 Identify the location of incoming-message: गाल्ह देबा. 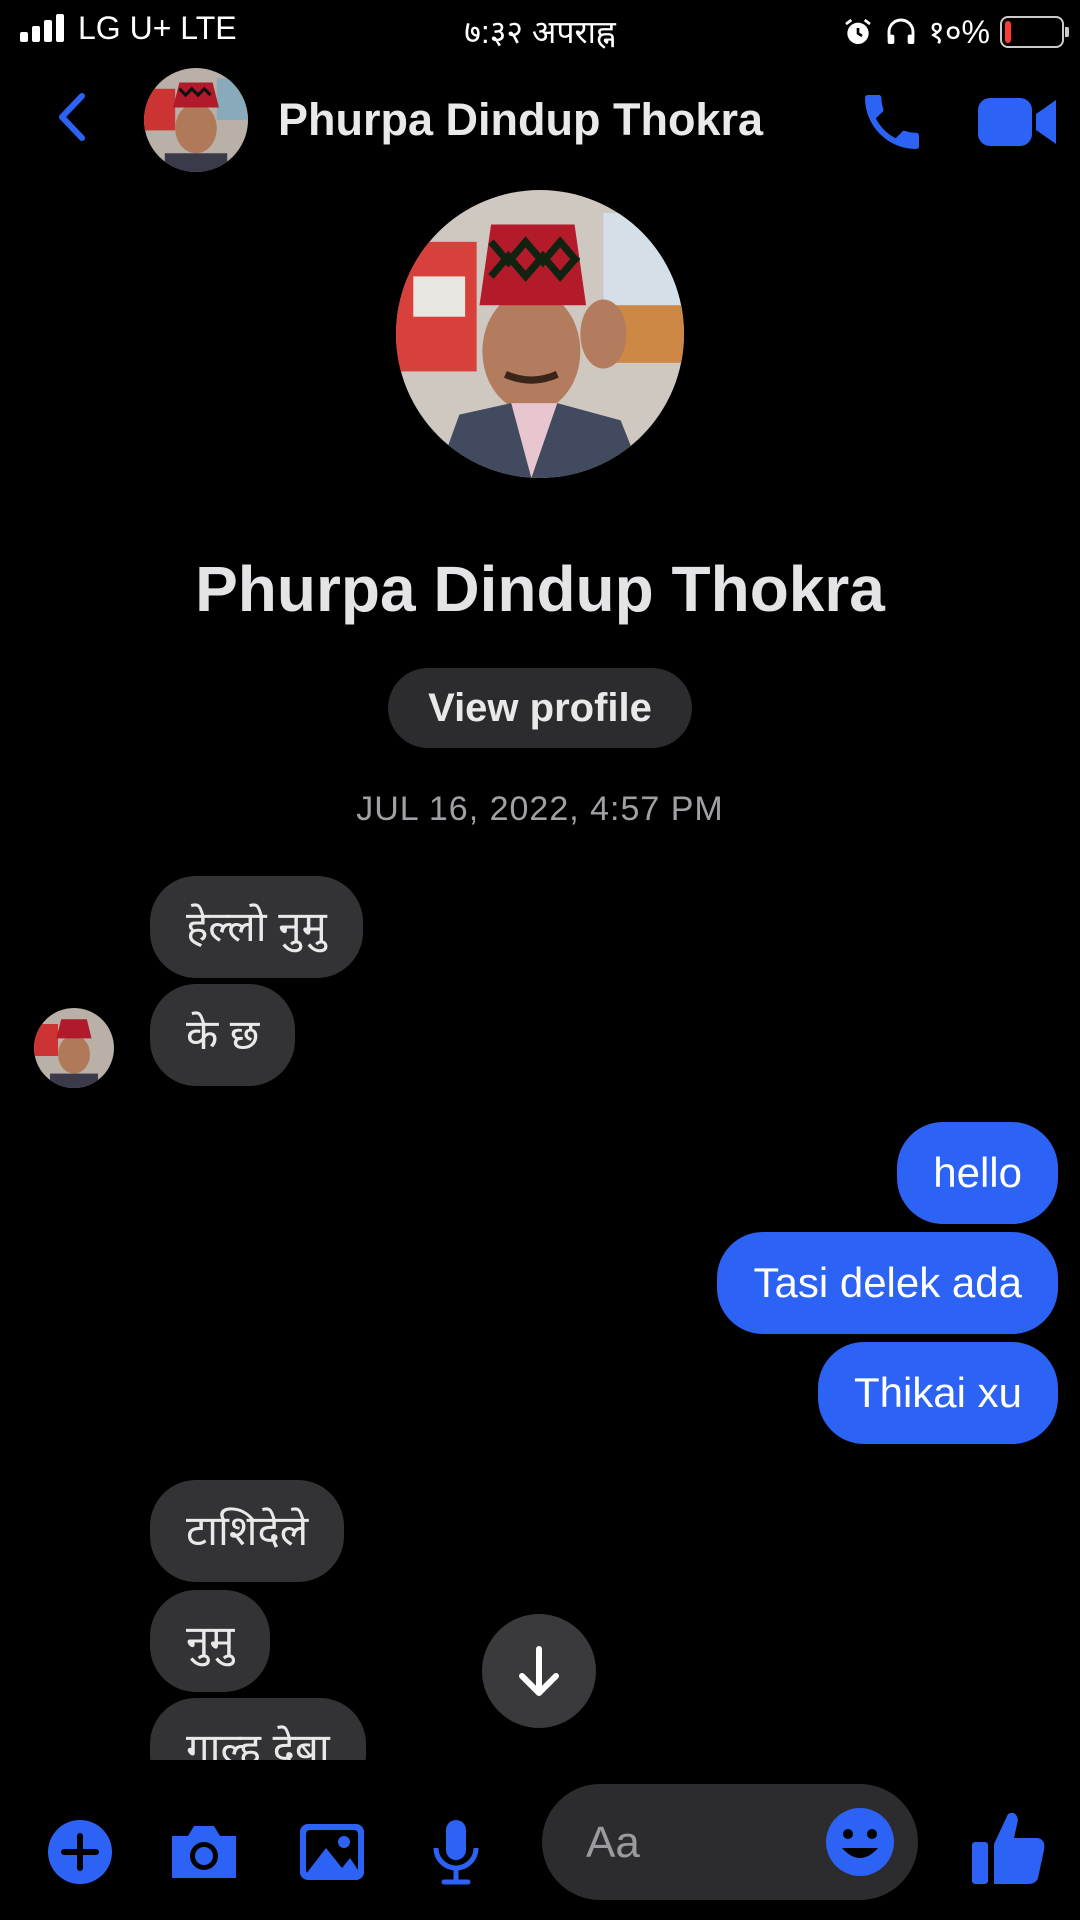
(258, 1729).